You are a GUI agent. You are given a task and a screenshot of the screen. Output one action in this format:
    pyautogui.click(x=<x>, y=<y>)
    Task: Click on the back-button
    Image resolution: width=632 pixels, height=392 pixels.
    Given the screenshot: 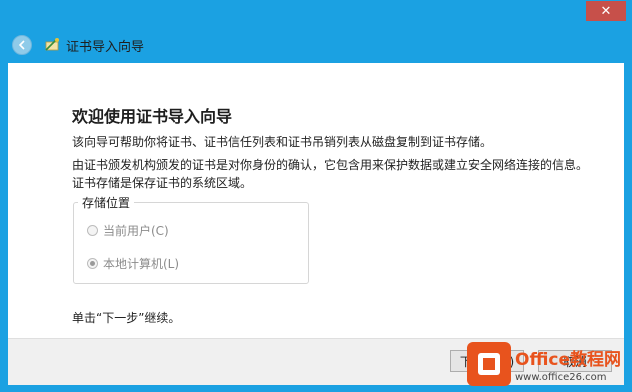 What is the action you would take?
    pyautogui.click(x=22, y=45)
    